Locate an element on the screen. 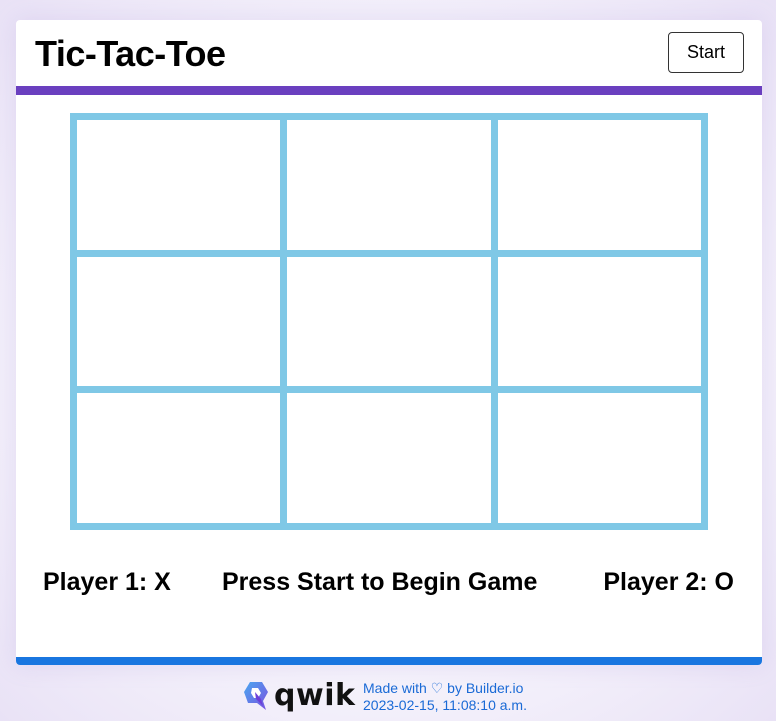  made-with-line: Made with ♡ by Builder.io is located at coordinates (445, 688).